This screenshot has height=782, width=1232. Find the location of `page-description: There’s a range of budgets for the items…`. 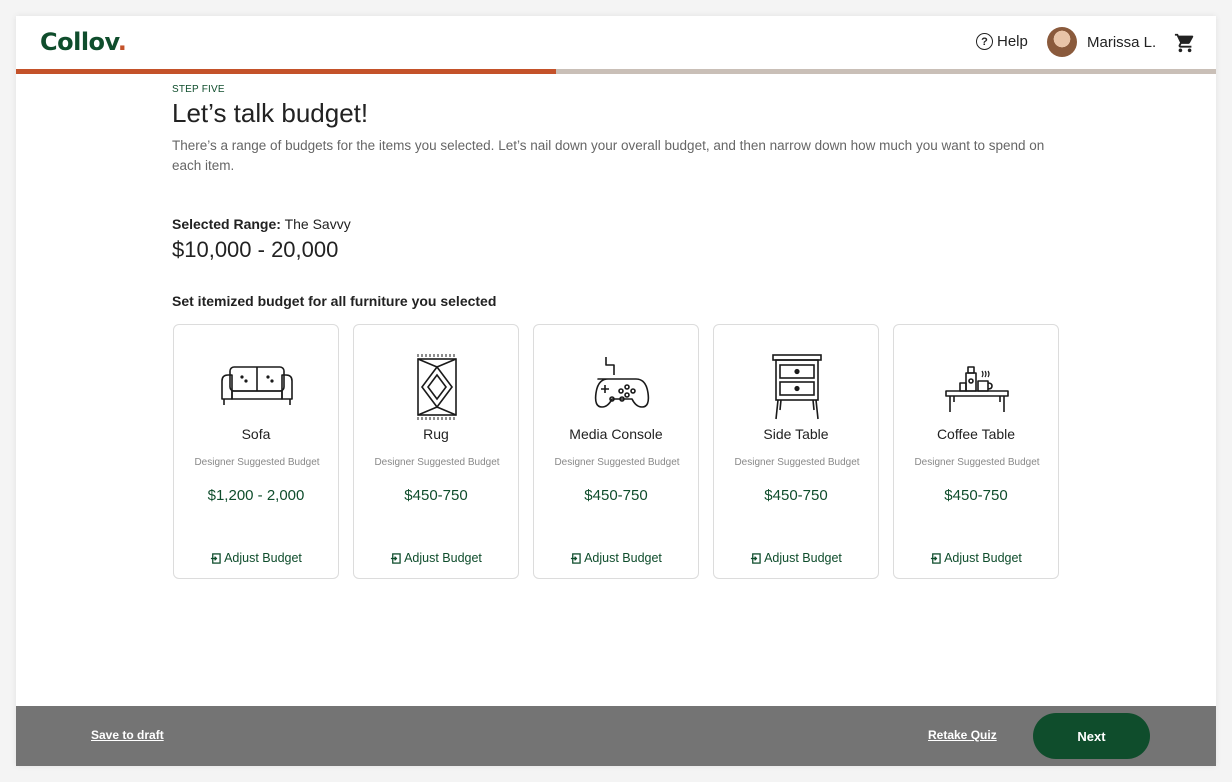

page-description: There’s a range of budgets for the items… is located at coordinates (608, 155).